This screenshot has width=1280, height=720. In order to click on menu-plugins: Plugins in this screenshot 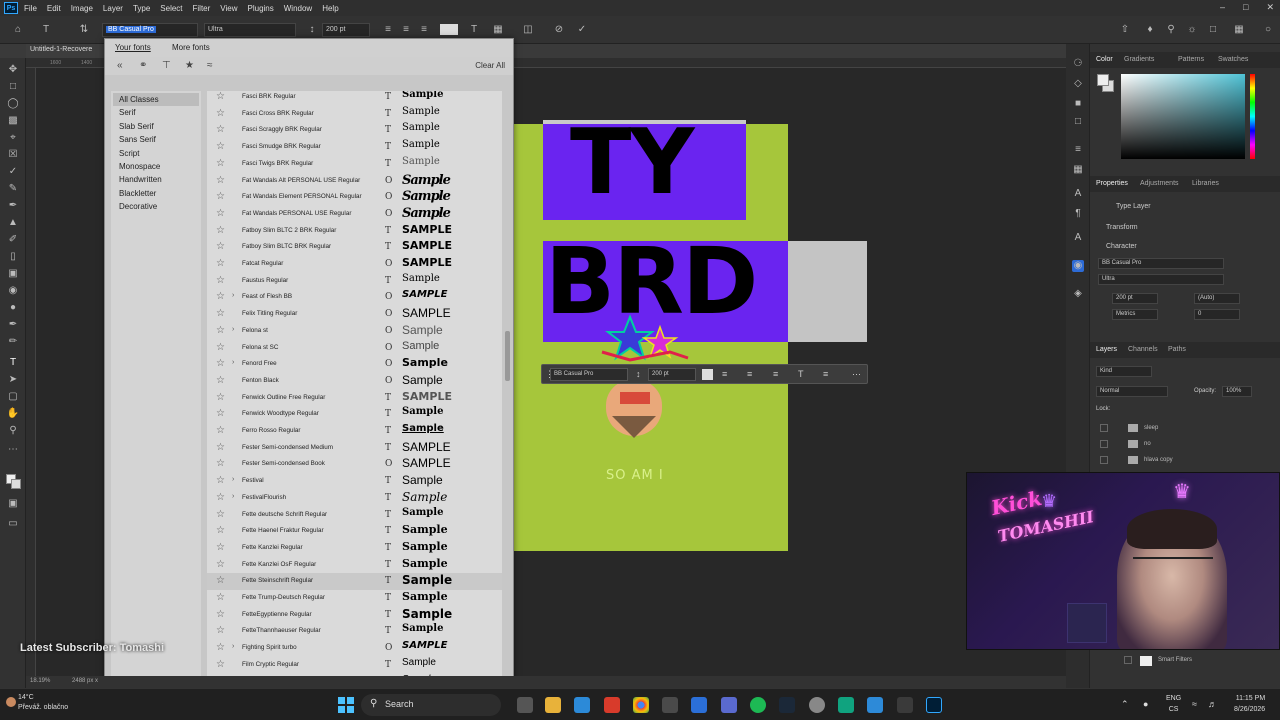, I will do `click(261, 8)`.